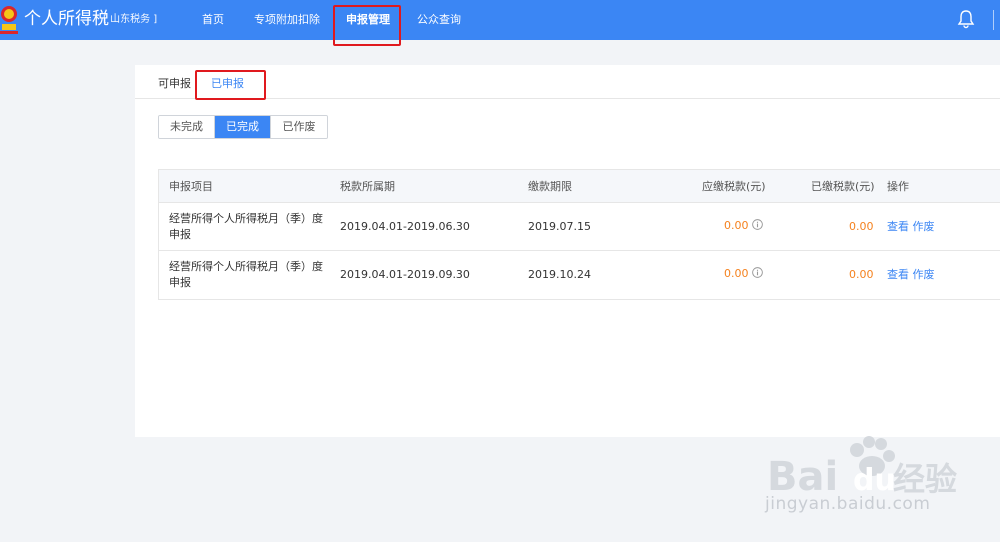 The width and height of the screenshot is (1000, 542). I want to click on th-period: 税款所属期, so click(367, 186).